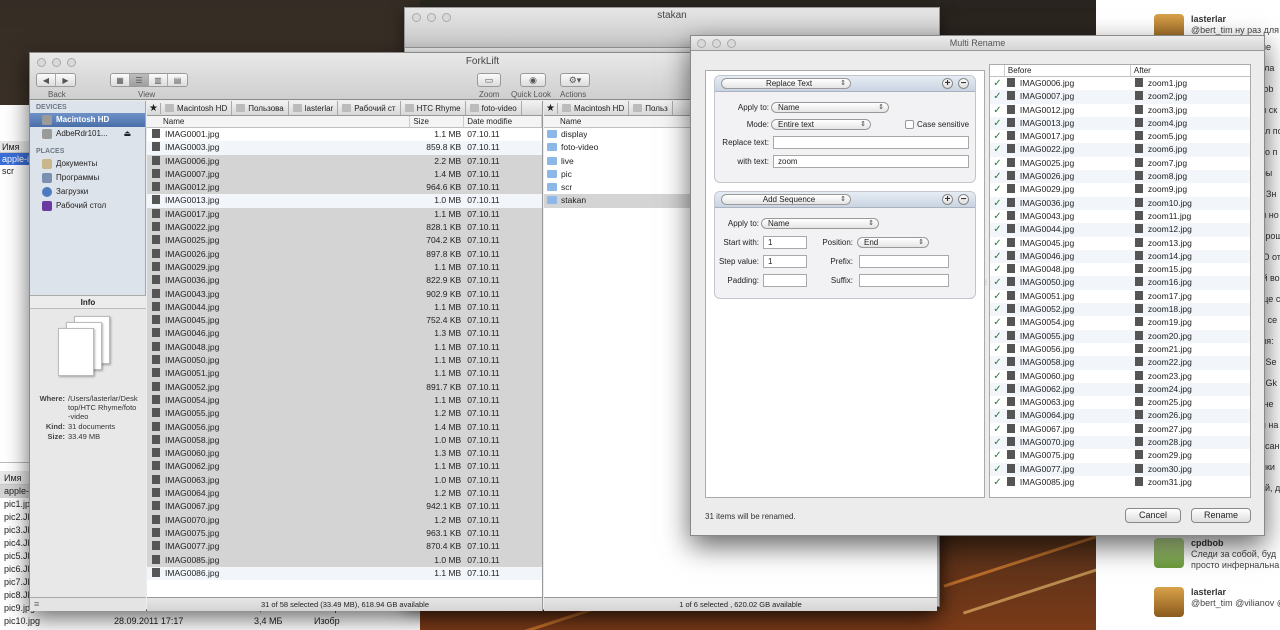 This screenshot has height=630, width=1280. I want to click on back-icon: ◀, so click(46, 80).